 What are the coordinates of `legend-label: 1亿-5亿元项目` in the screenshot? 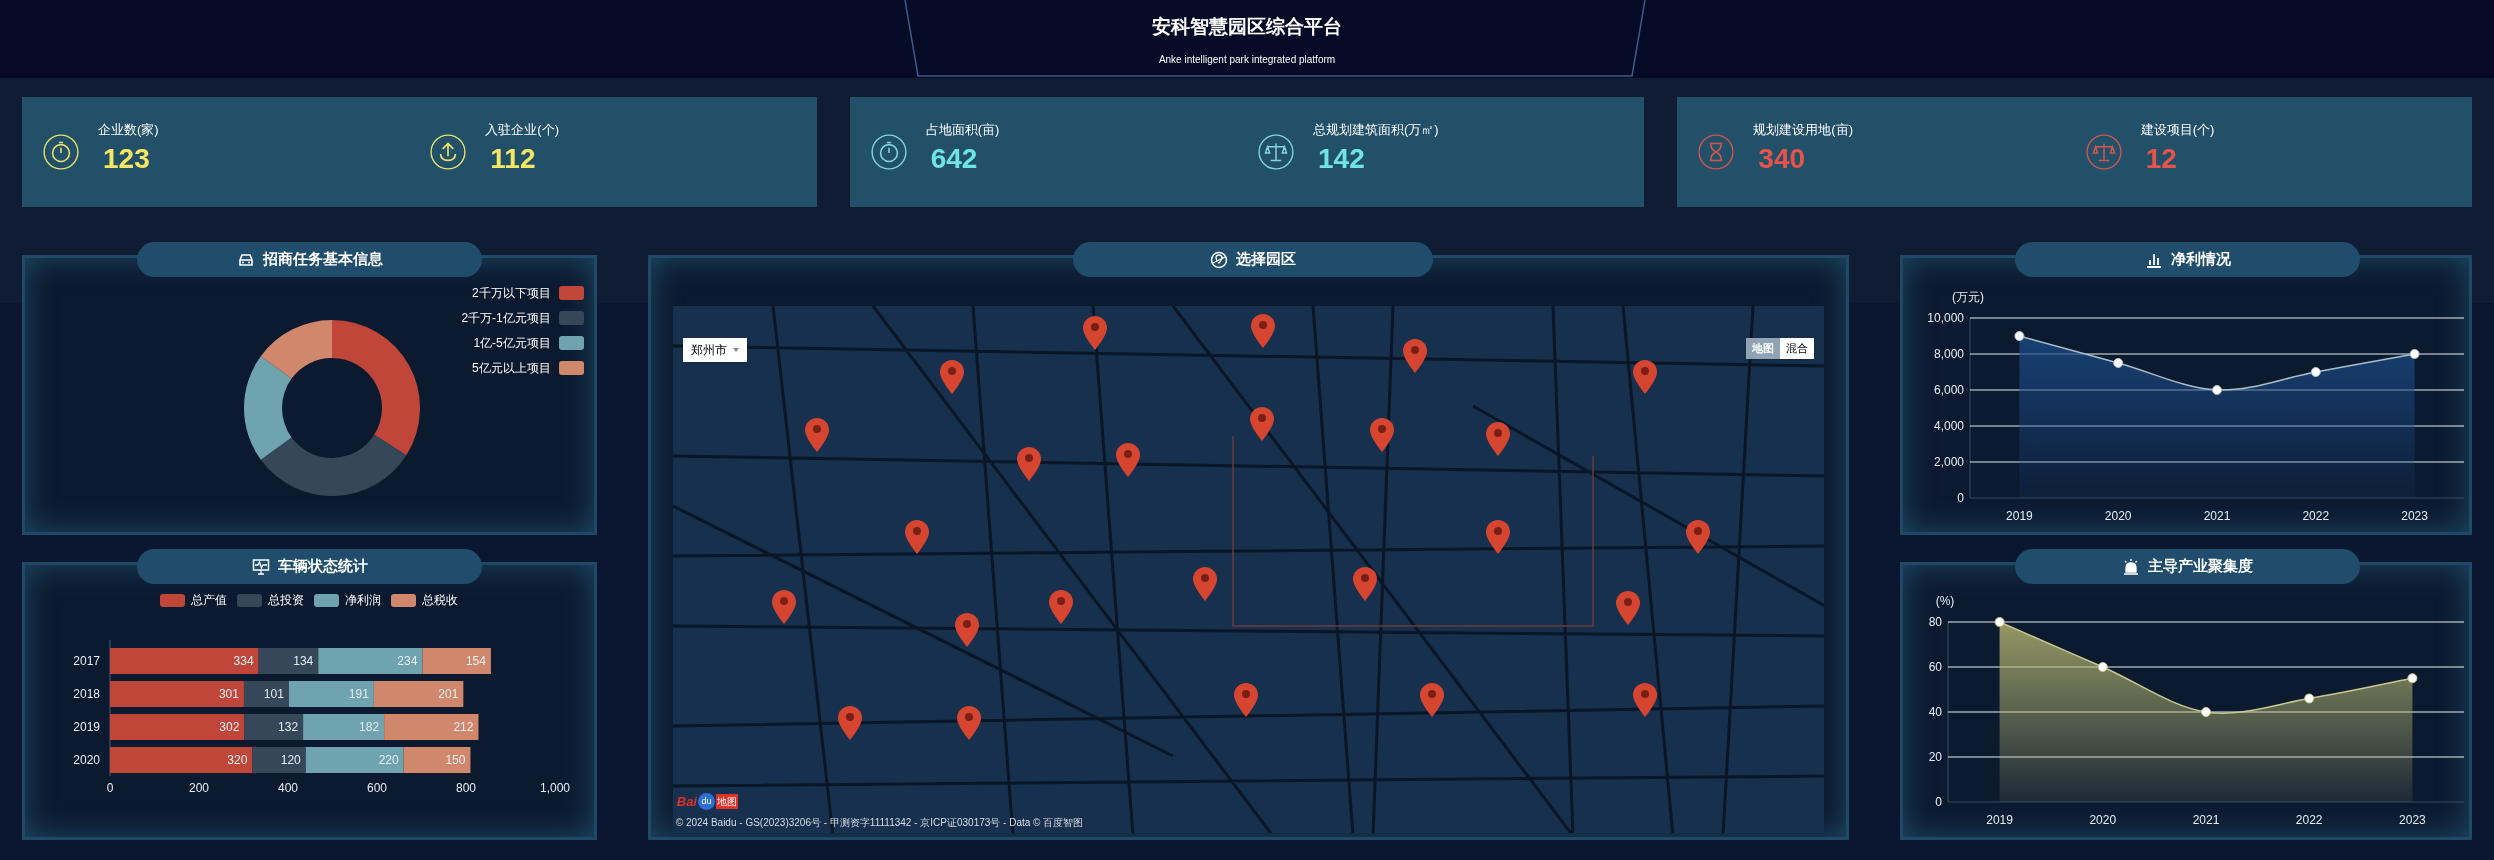 It's located at (512, 343).